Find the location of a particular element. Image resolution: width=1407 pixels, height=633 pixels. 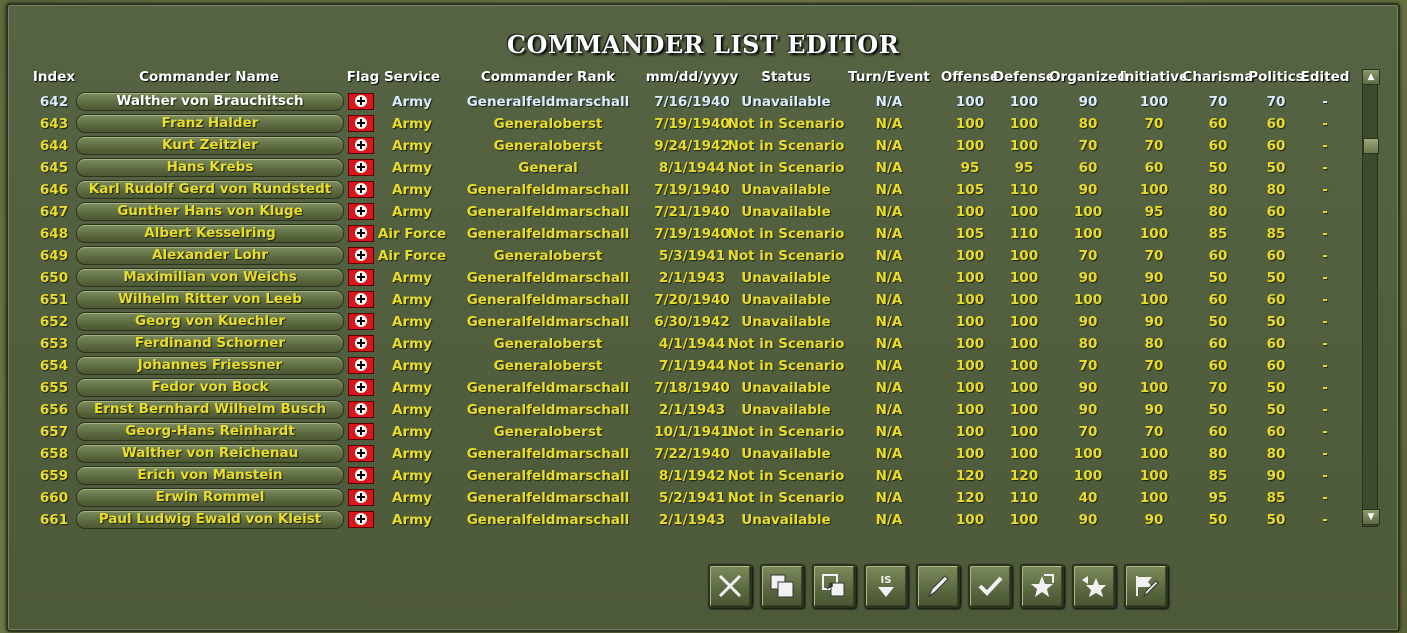

header-organized: Organized is located at coordinates (1088, 78).